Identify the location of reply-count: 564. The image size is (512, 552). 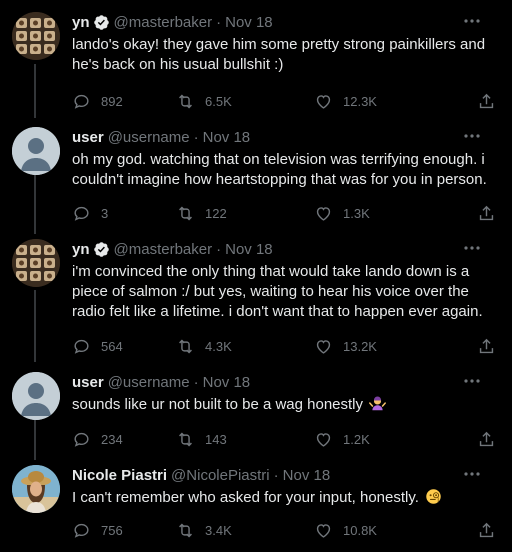
(112, 346).